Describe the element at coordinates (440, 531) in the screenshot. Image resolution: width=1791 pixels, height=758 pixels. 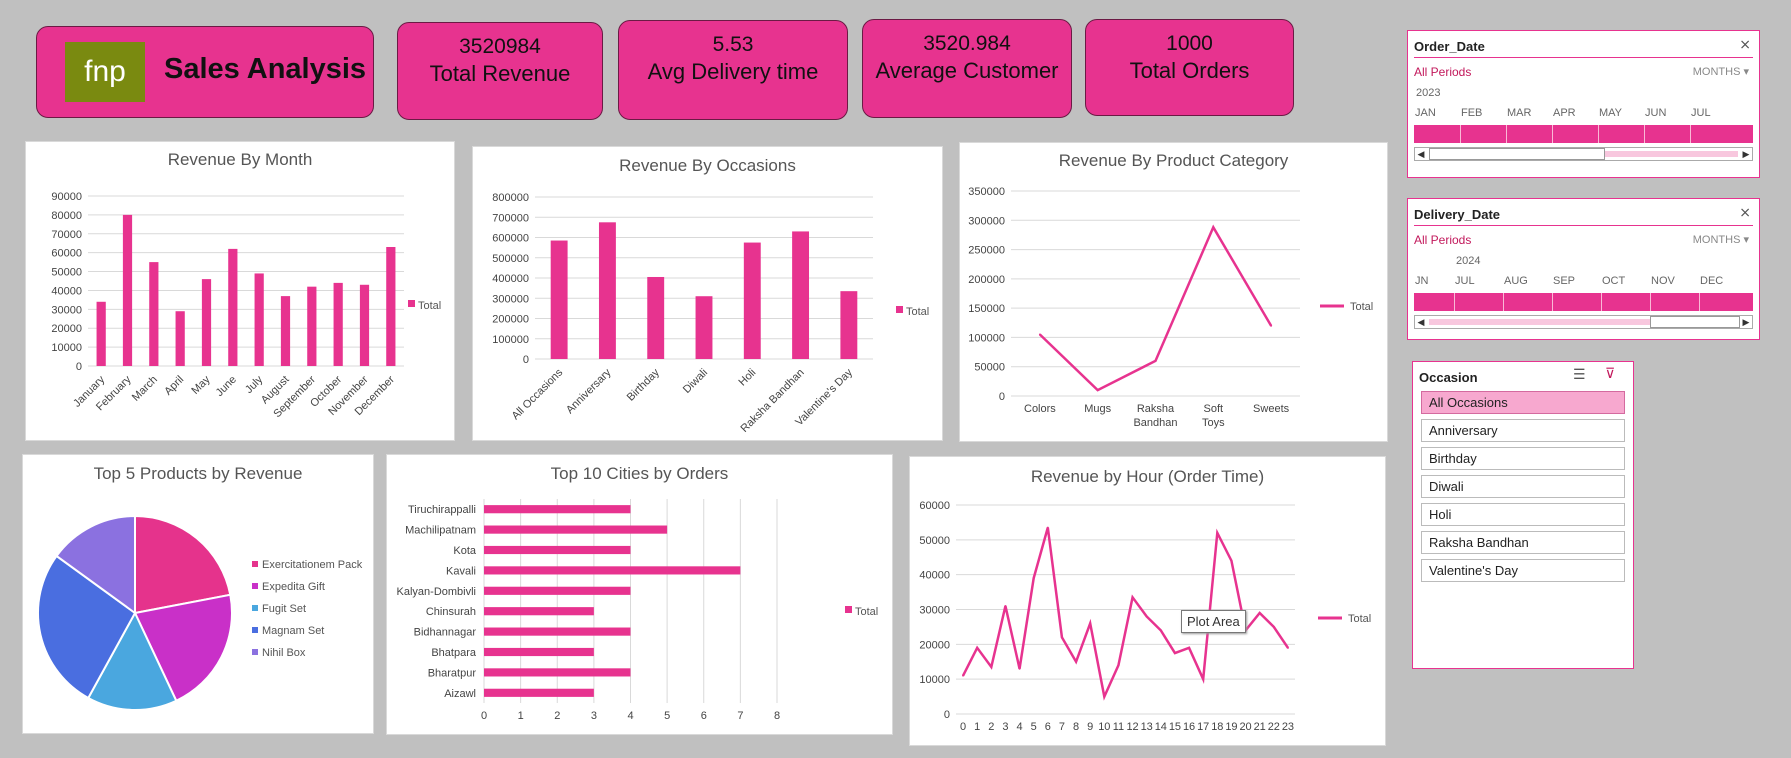
I see `y-tick-label: Machilipatnam` at that location.